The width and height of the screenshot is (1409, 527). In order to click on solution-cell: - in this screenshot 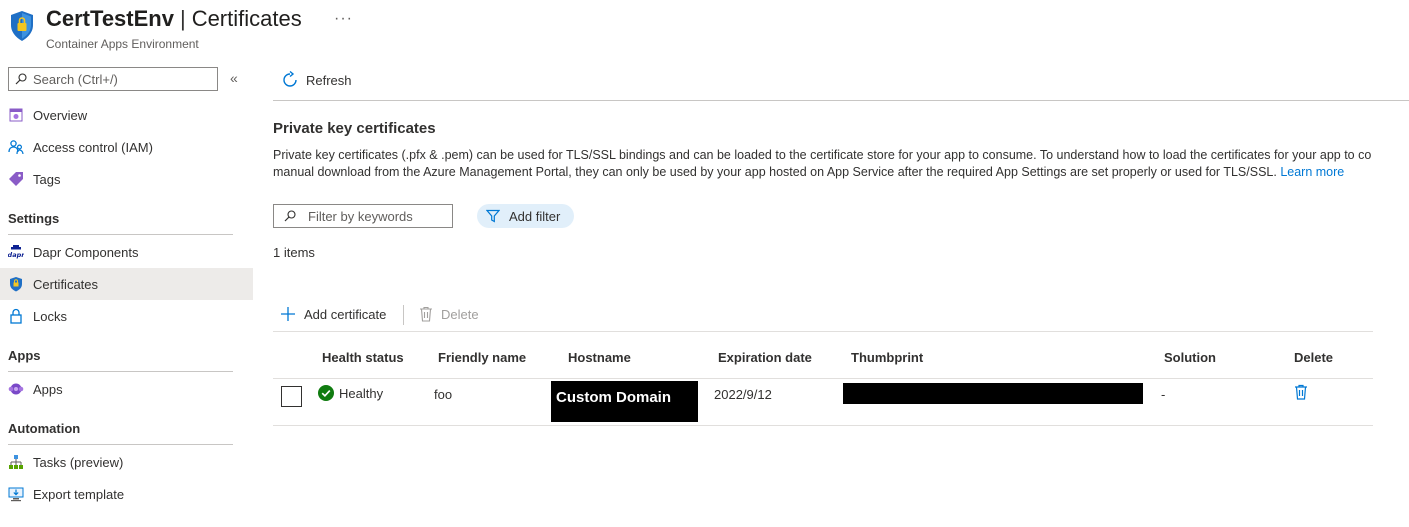, I will do `click(1163, 394)`.